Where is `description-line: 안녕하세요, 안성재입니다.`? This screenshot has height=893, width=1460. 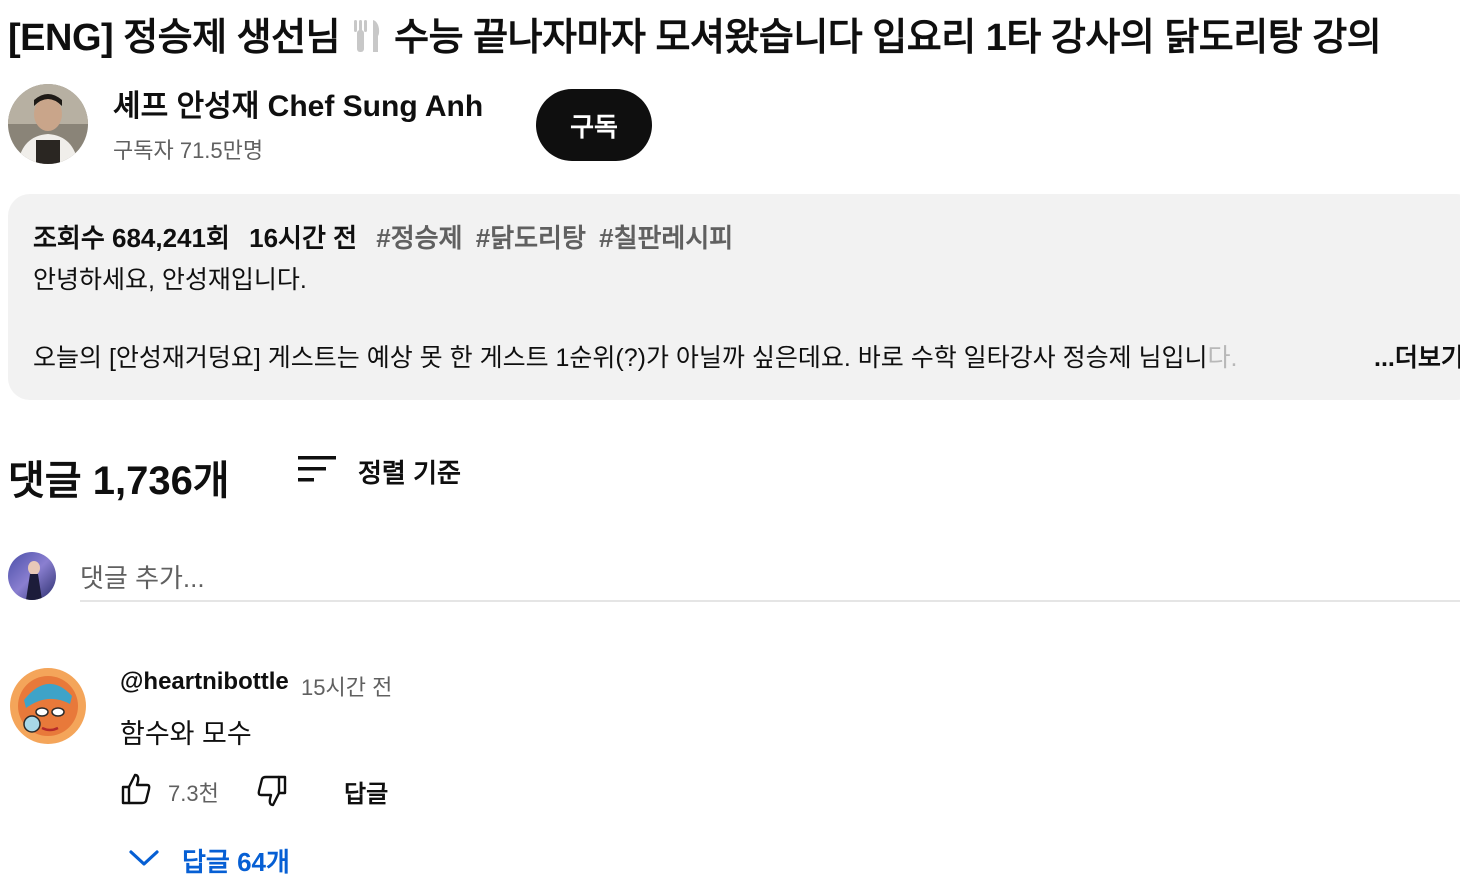
description-line: 안녕하세요, 안성재입니다. is located at coordinates (170, 280).